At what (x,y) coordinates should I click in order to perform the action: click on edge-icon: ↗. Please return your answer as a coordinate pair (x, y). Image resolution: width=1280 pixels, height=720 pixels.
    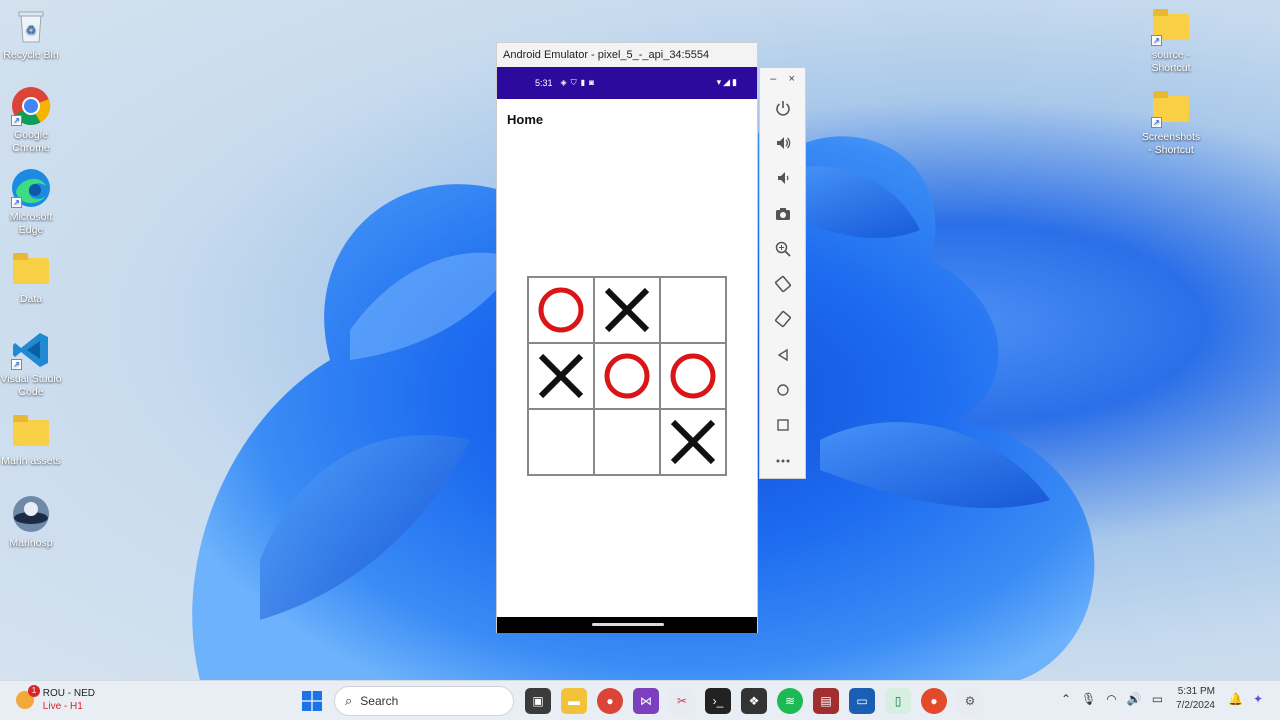
    Looking at the image, I should click on (31, 188).